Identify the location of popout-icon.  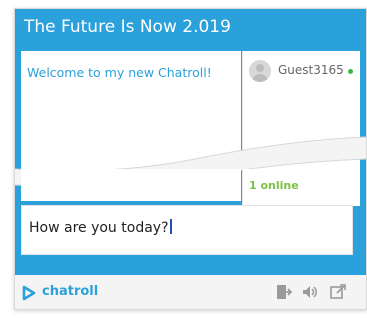
(338, 292).